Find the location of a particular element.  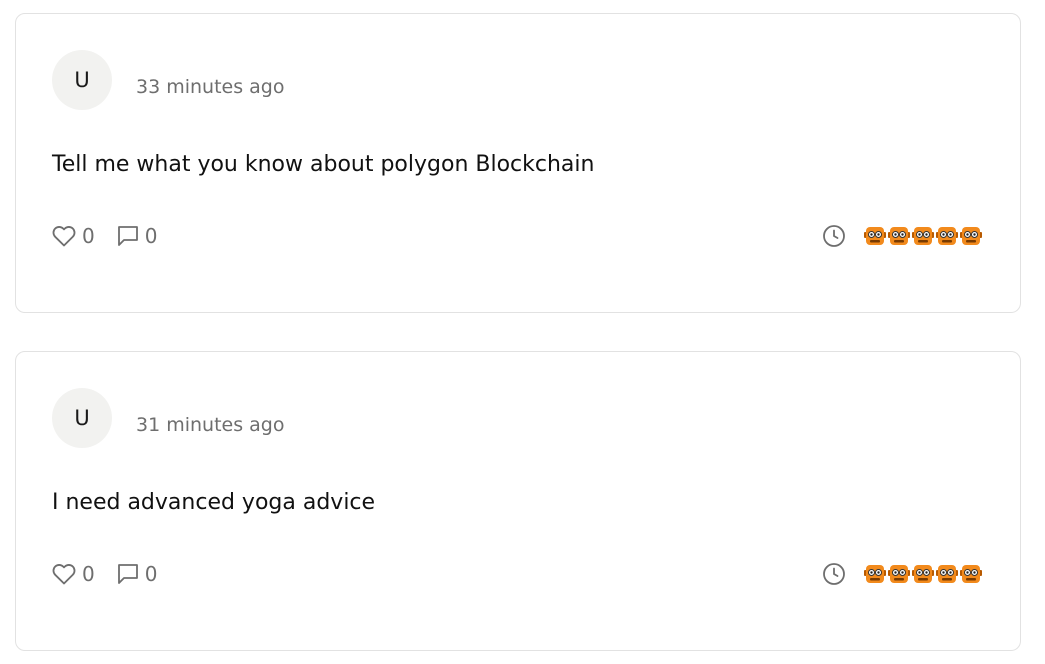

post-message: I need advanced yoga advice is located at coordinates (214, 502).